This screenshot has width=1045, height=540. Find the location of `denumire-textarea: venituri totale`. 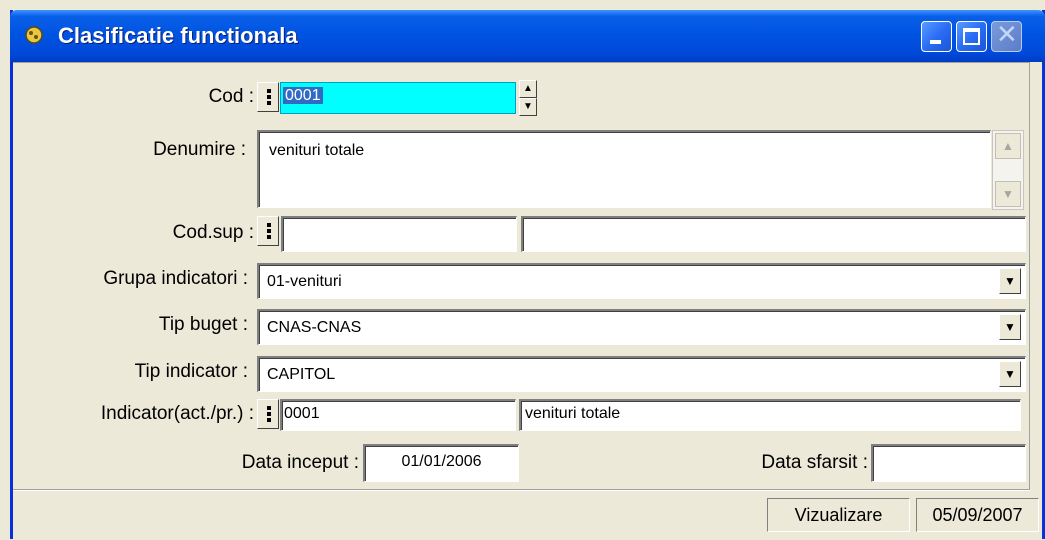

denumire-textarea: venituri totale is located at coordinates (624, 169).